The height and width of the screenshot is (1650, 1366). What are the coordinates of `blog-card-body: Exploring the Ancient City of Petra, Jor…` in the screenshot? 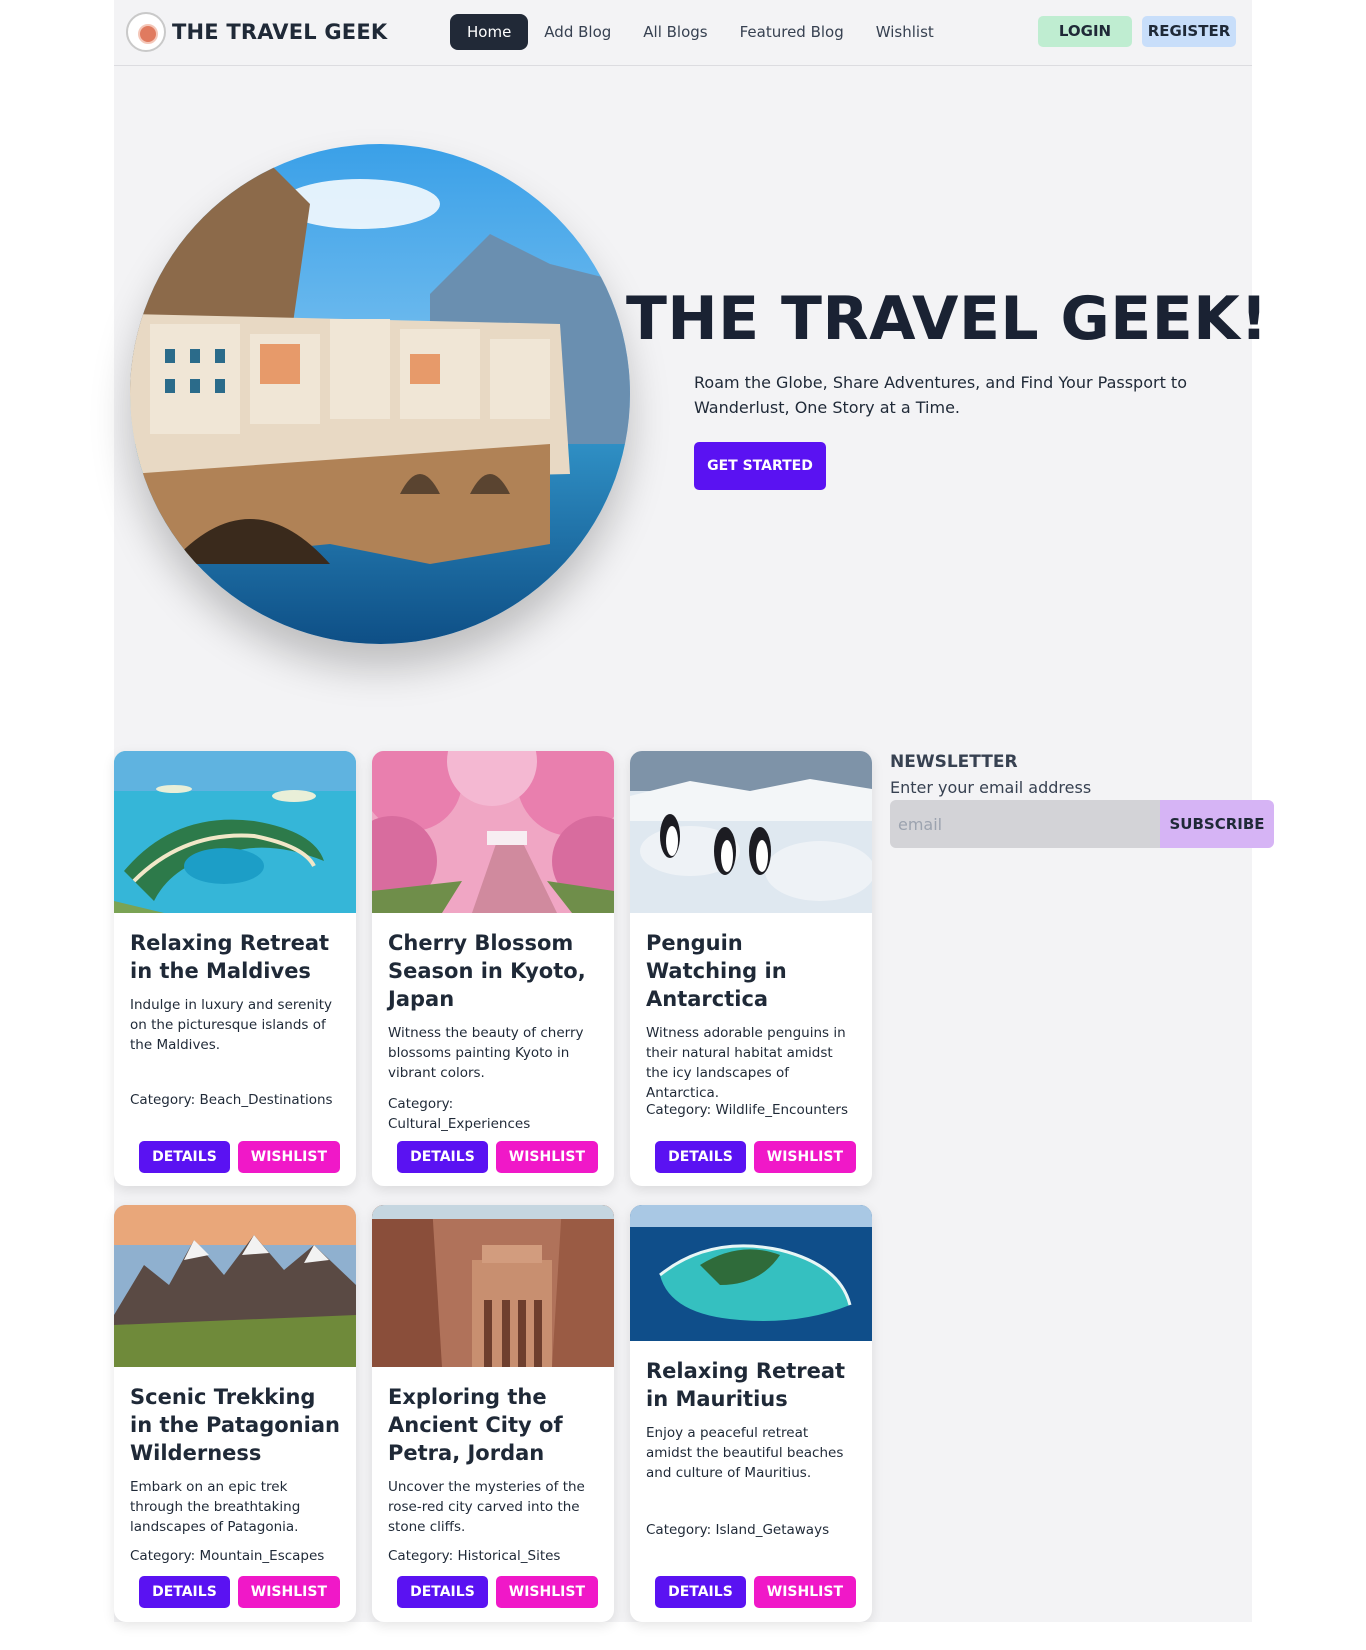 It's located at (493, 1452).